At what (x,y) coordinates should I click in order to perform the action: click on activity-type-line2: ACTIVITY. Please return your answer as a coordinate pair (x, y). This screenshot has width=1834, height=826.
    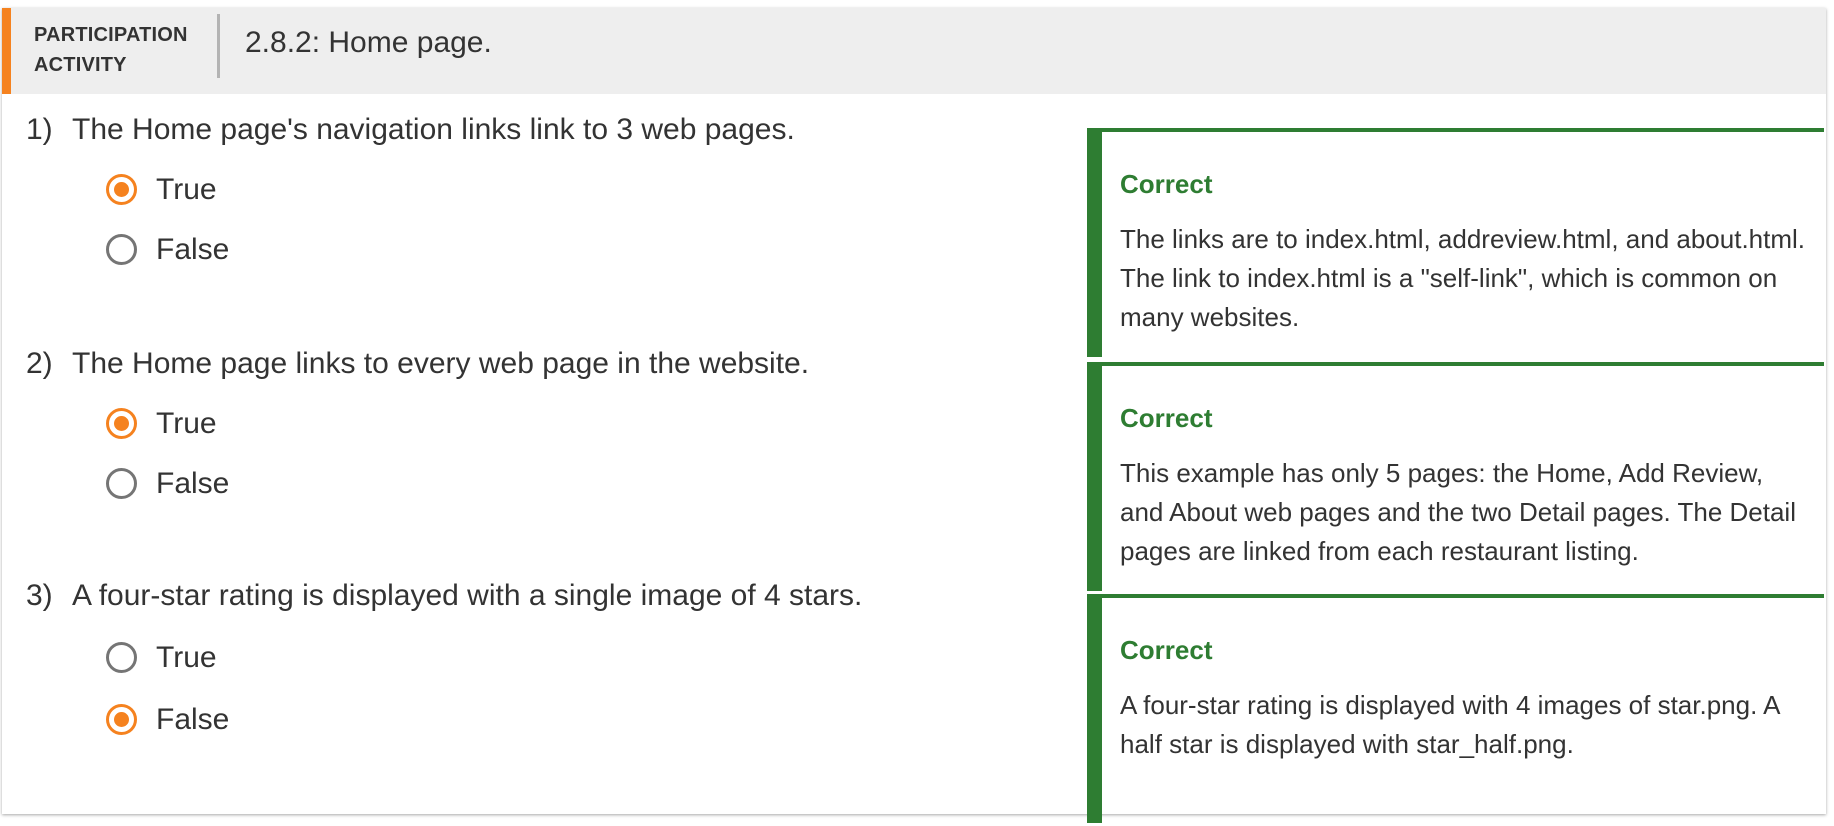
    Looking at the image, I should click on (80, 65).